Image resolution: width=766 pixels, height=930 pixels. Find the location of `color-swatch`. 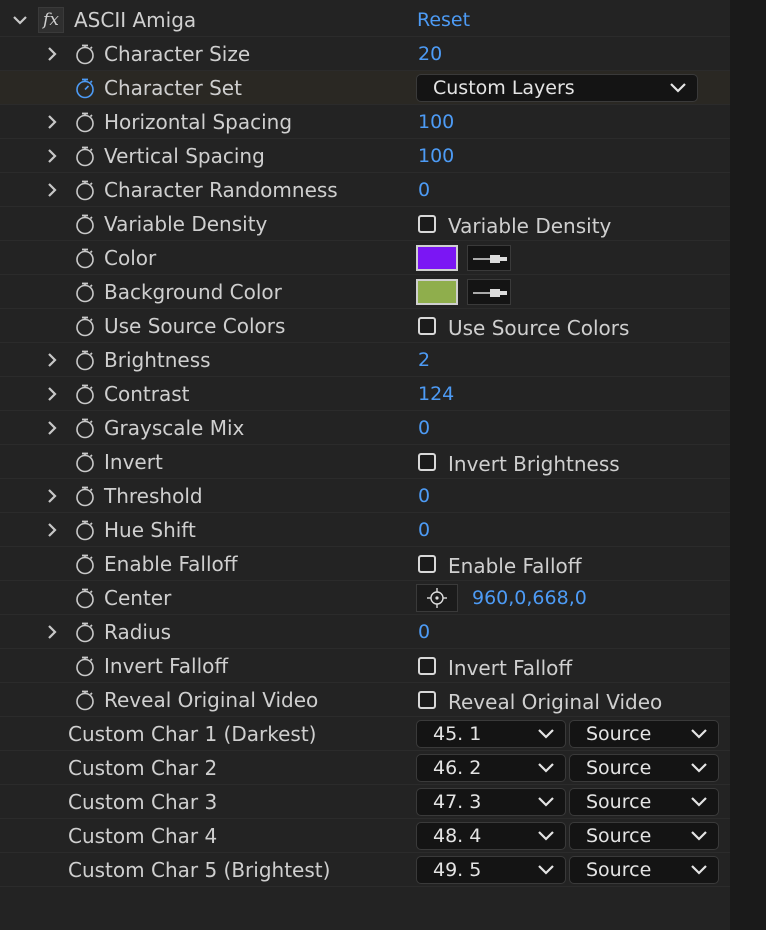

color-swatch is located at coordinates (437, 258).